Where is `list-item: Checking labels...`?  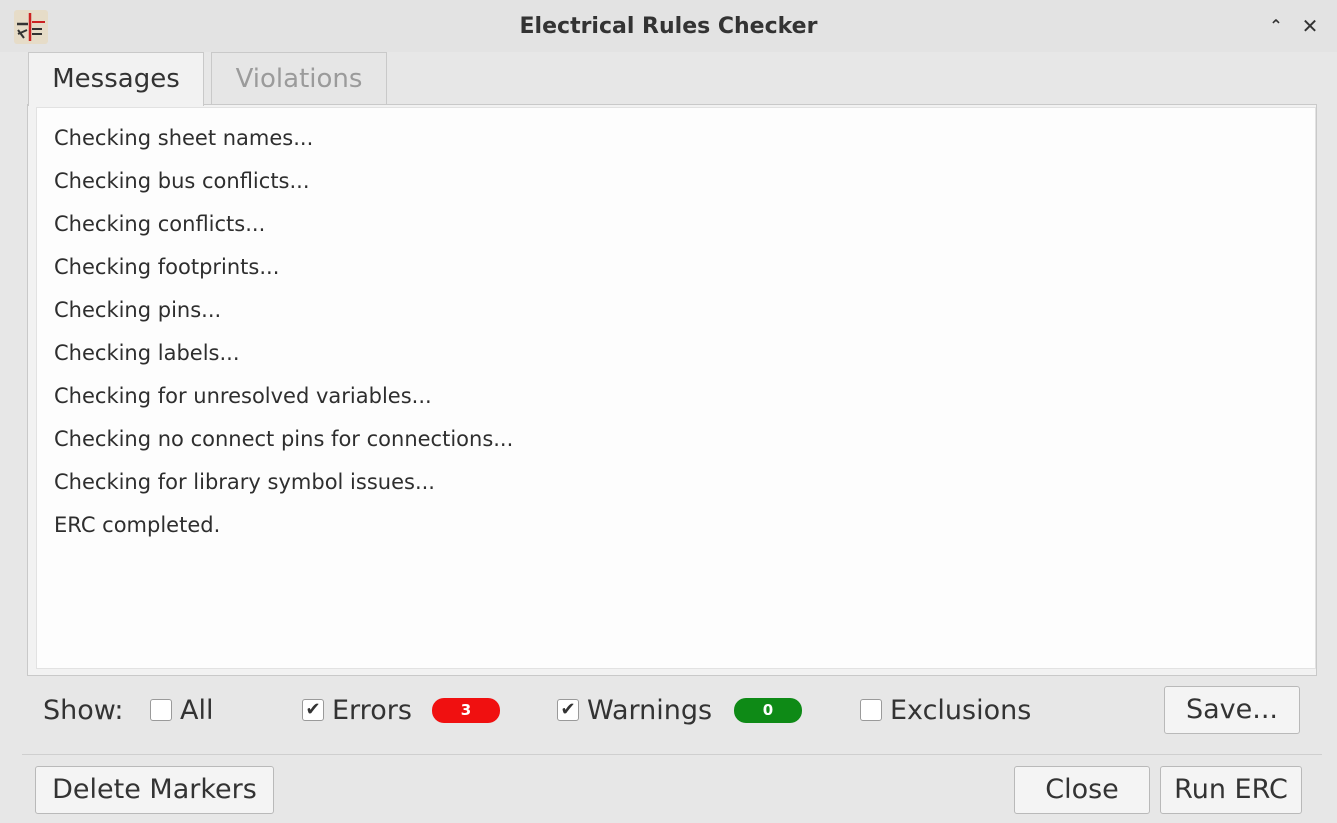 list-item: Checking labels... is located at coordinates (147, 353).